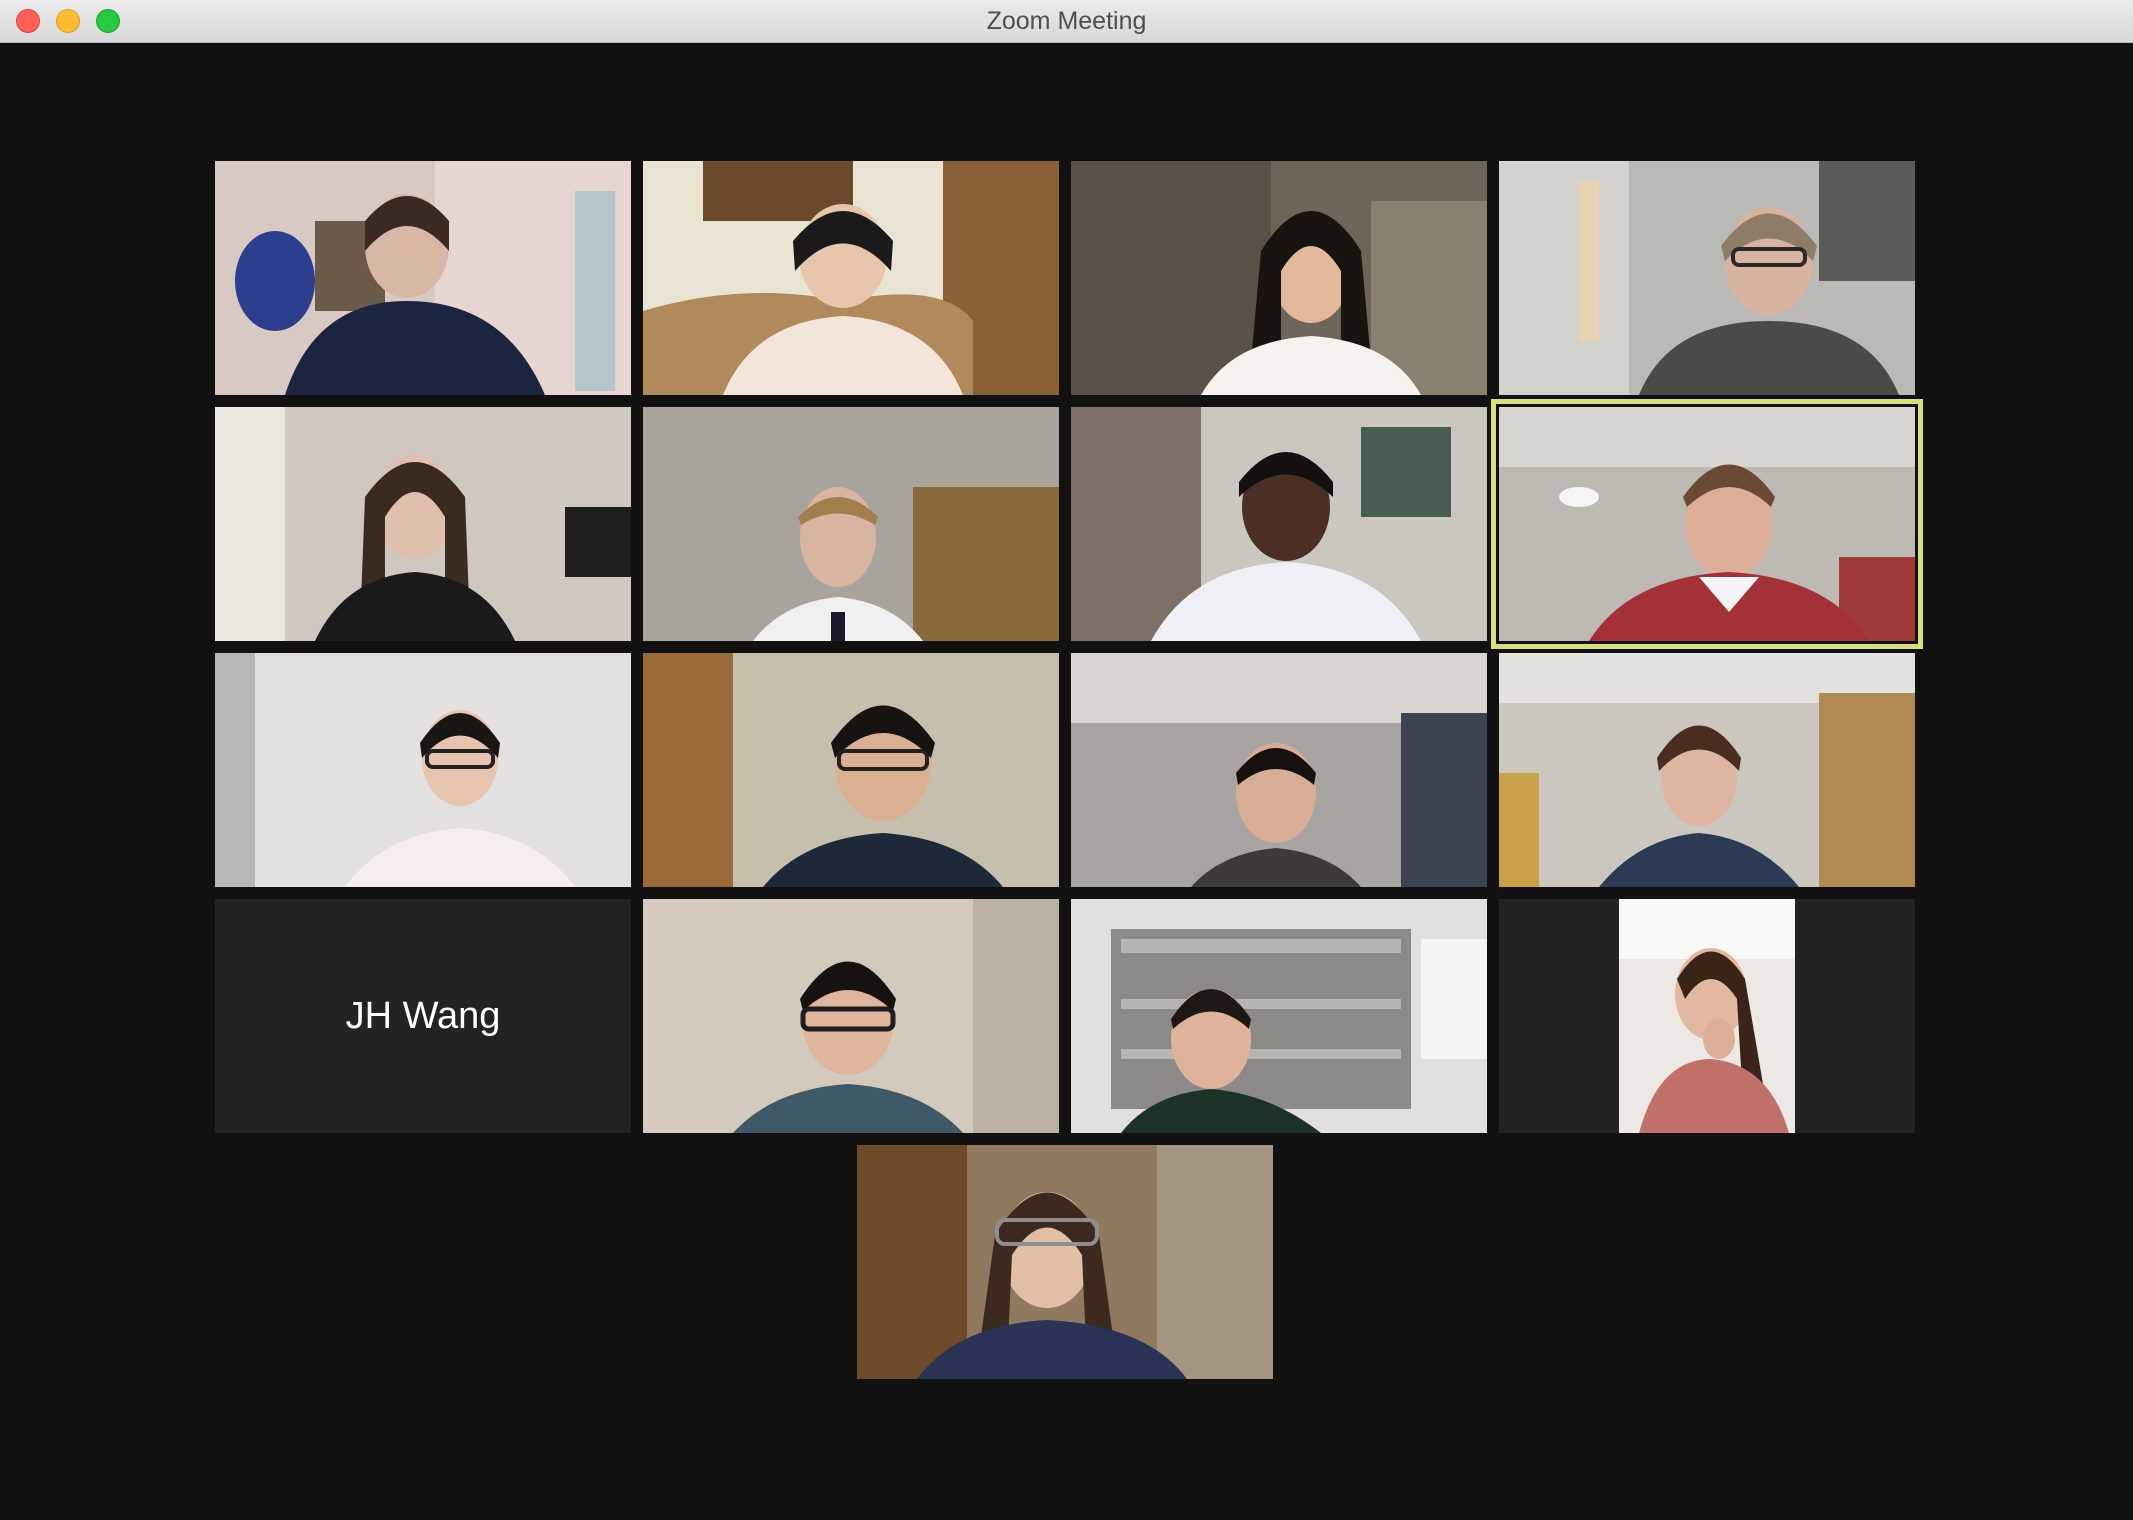  I want to click on minimize-icon, so click(68, 21).